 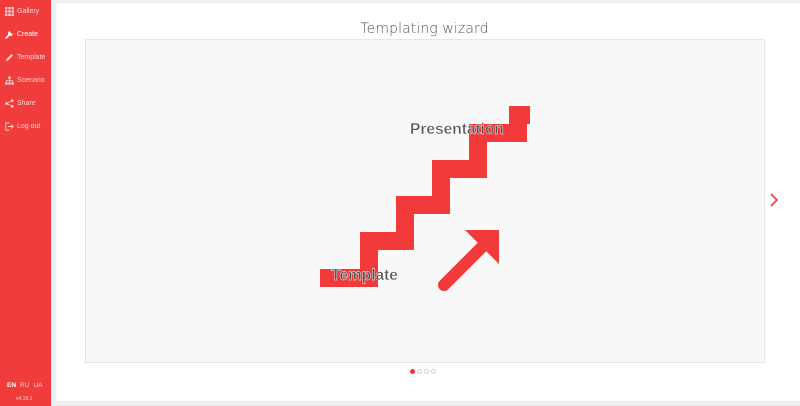 What do you see at coordinates (364, 275) in the screenshot?
I see `template-stair-label: Template` at bounding box center [364, 275].